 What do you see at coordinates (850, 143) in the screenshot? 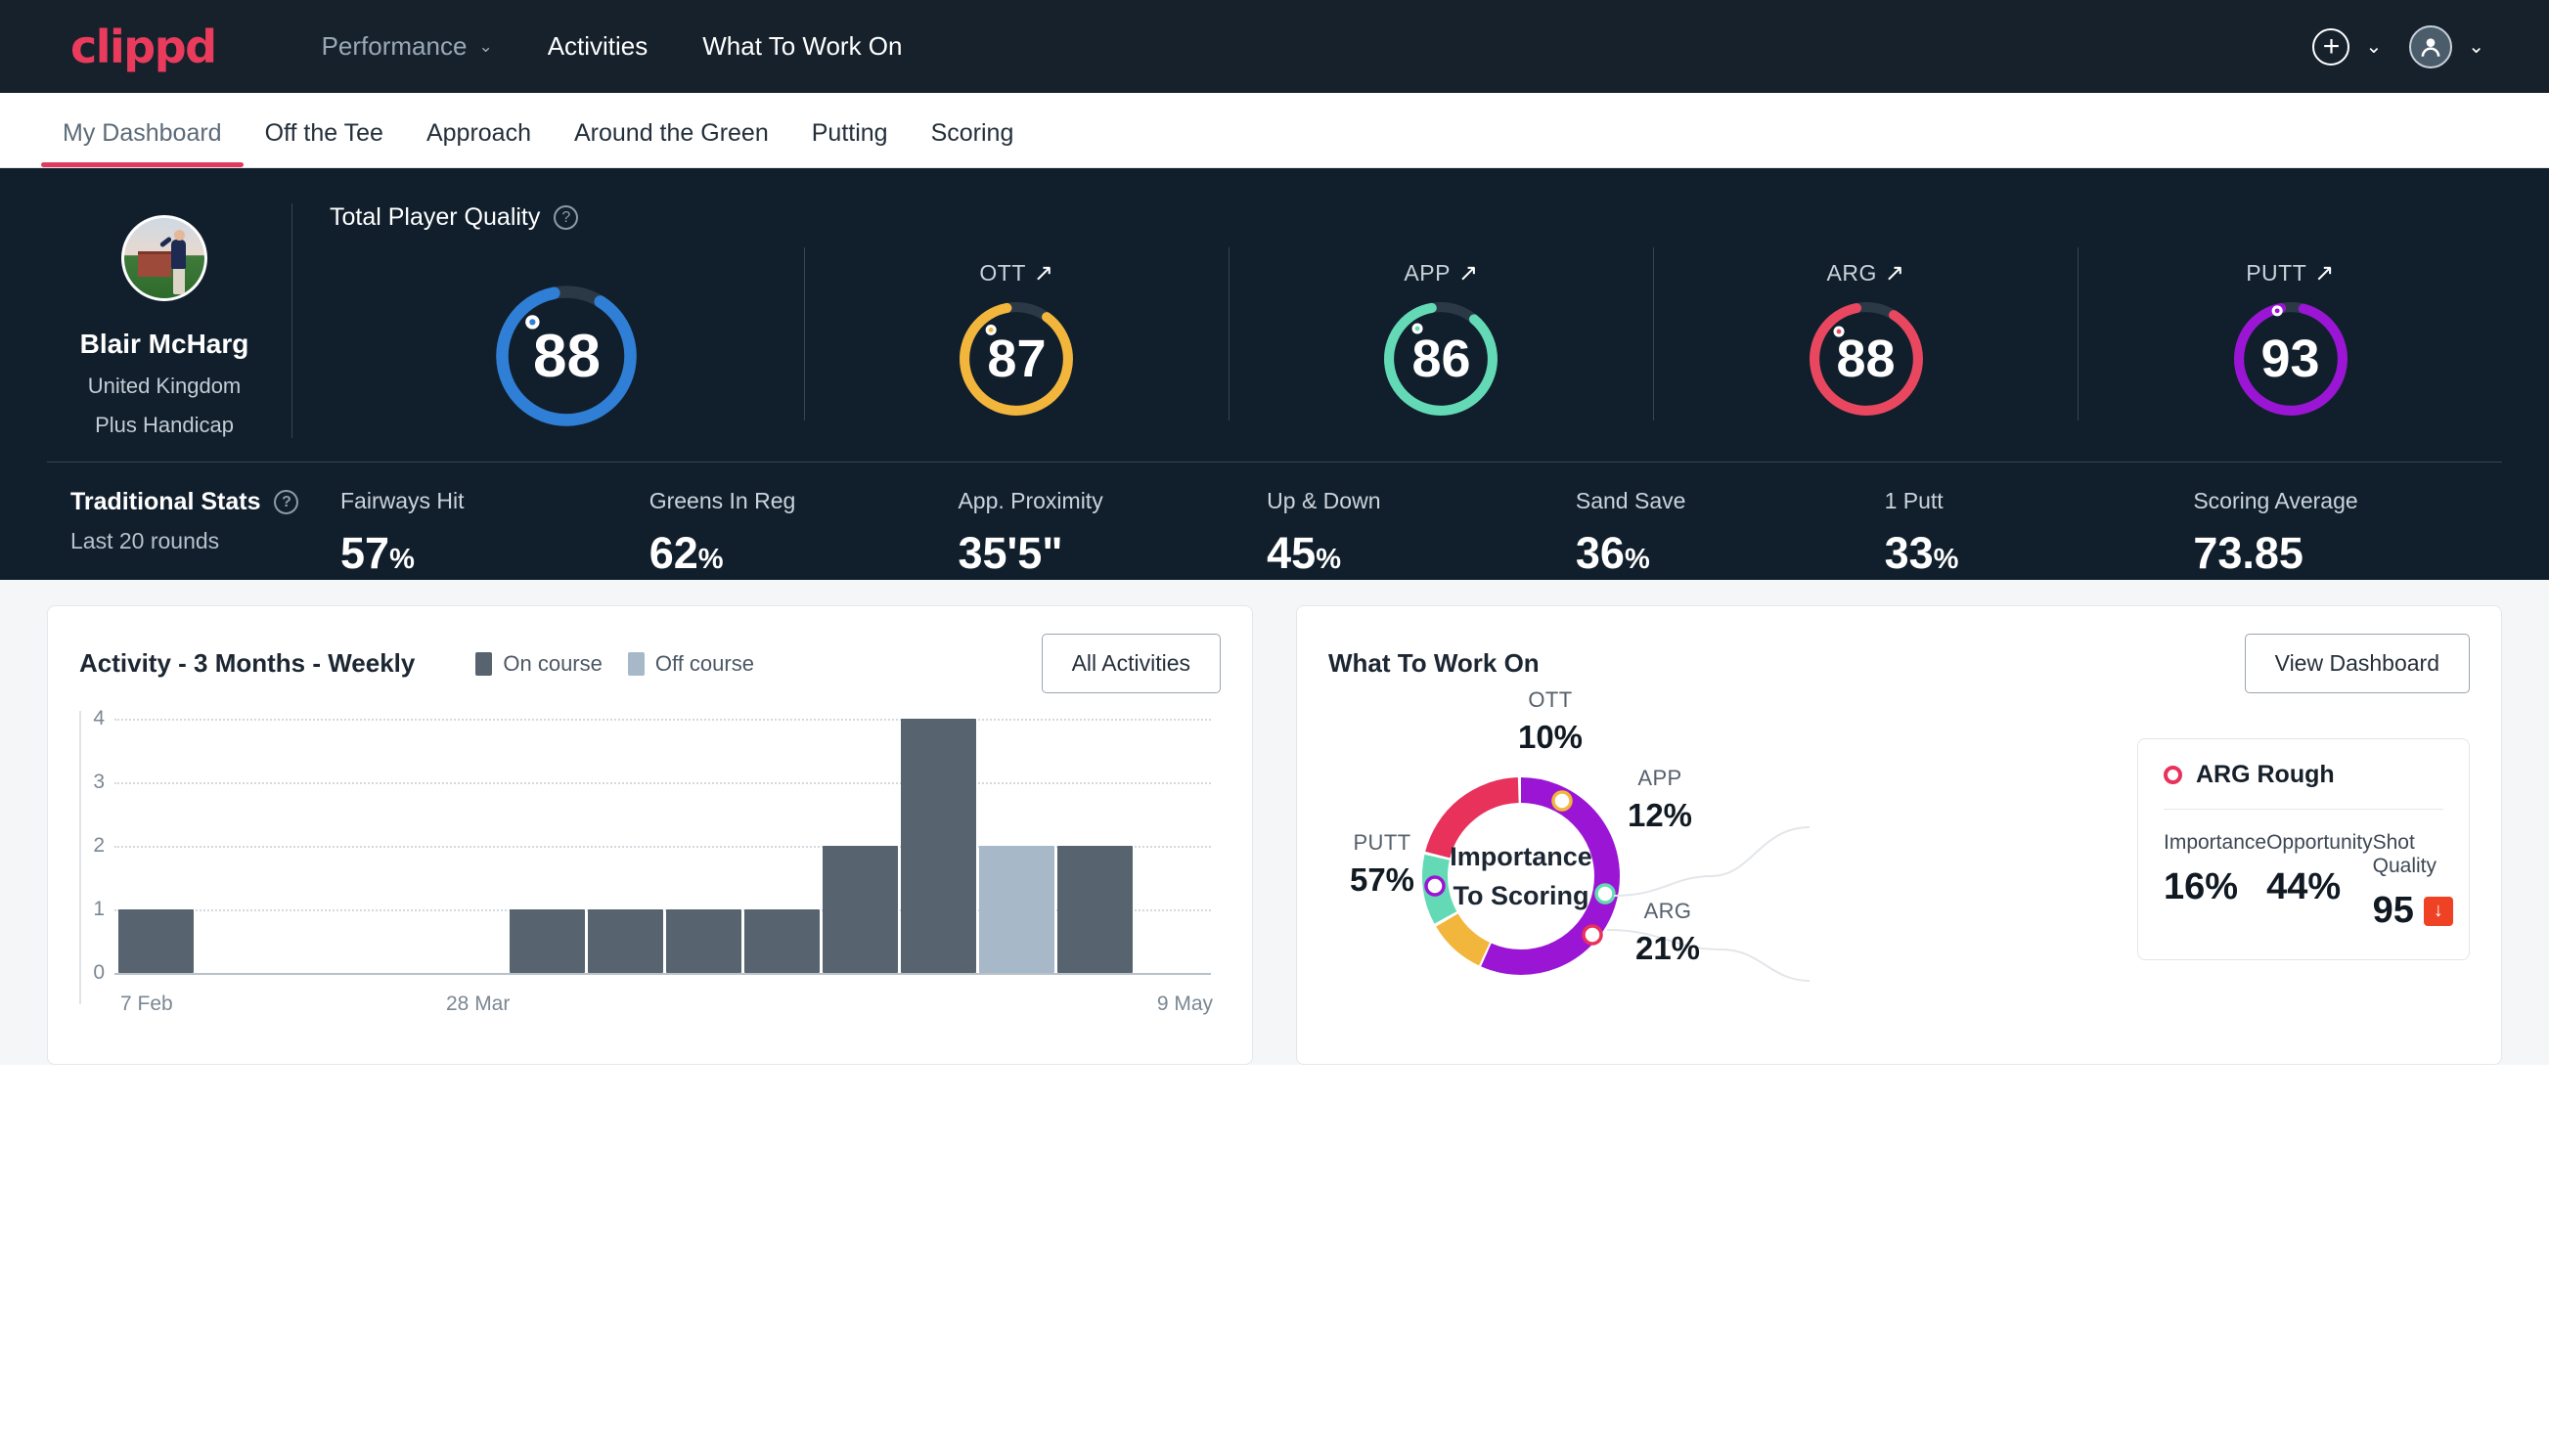
I see `tab-putting: Putting` at bounding box center [850, 143].